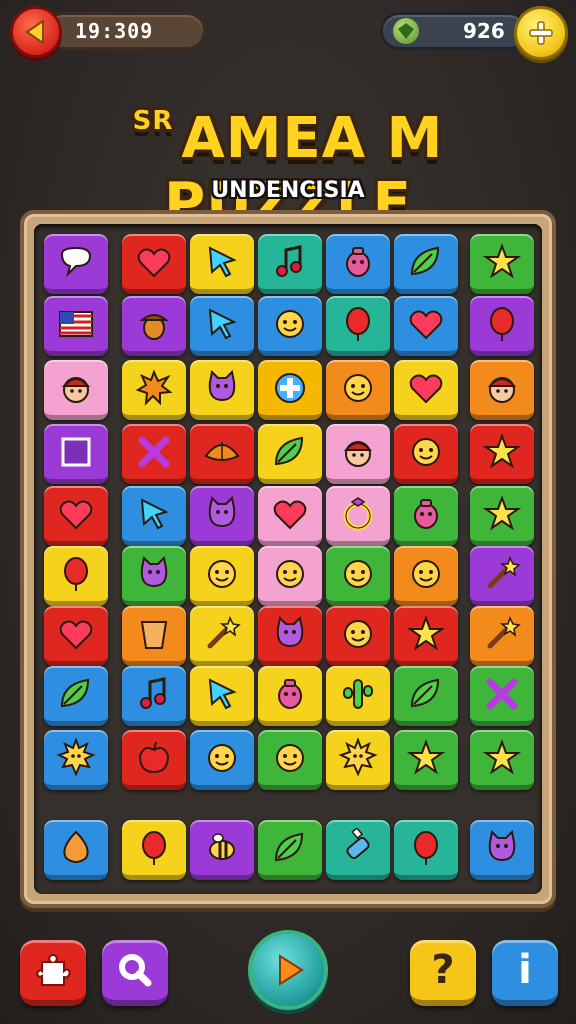  What do you see at coordinates (525, 973) in the screenshot?
I see `info-button: i` at bounding box center [525, 973].